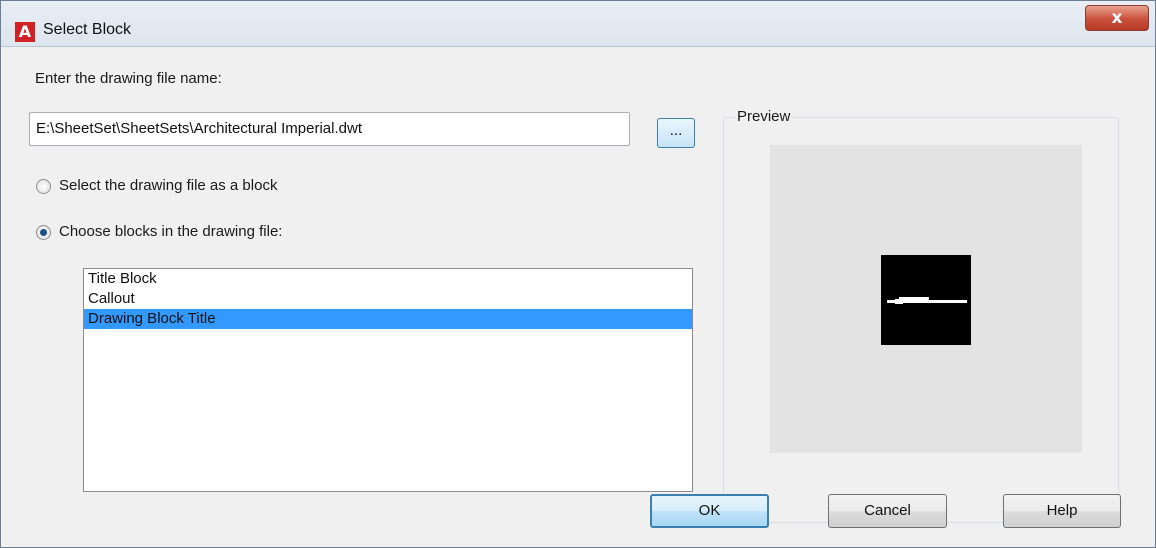 The image size is (1156, 548). I want to click on close-button: x, so click(1117, 18).